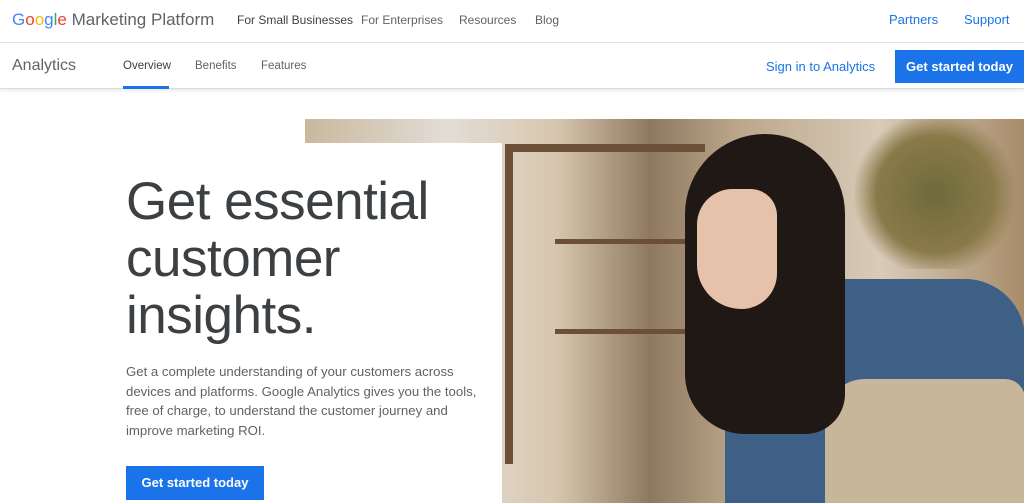  What do you see at coordinates (737, 249) in the screenshot?
I see `person-face` at bounding box center [737, 249].